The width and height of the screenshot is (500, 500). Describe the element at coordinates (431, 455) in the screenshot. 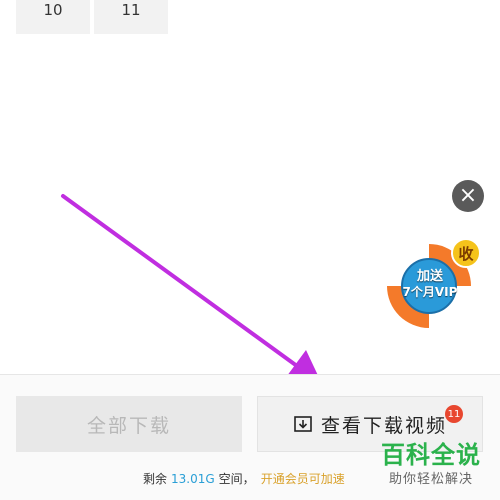

I see `watermark-title: 百科全说` at that location.